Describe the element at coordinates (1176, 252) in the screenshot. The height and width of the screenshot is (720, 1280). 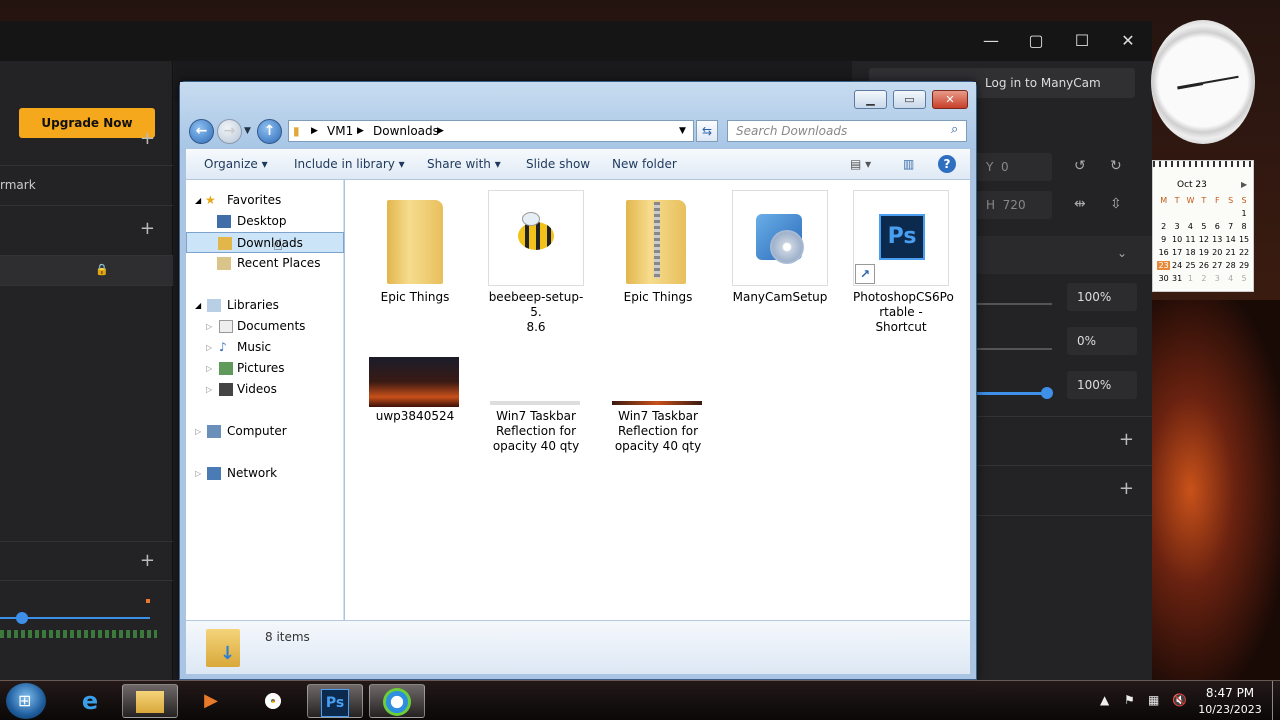
I see `calendar-day: 17` at that location.